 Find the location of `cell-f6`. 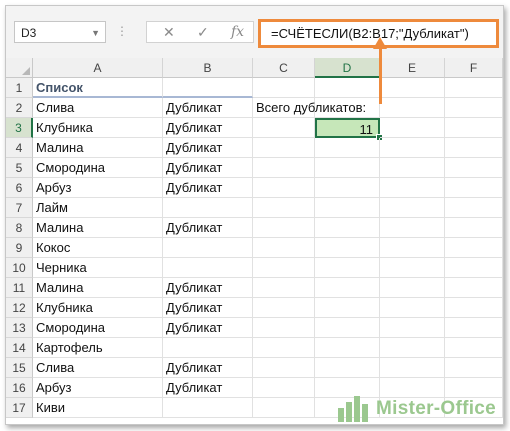

cell-f6 is located at coordinates (474, 188).